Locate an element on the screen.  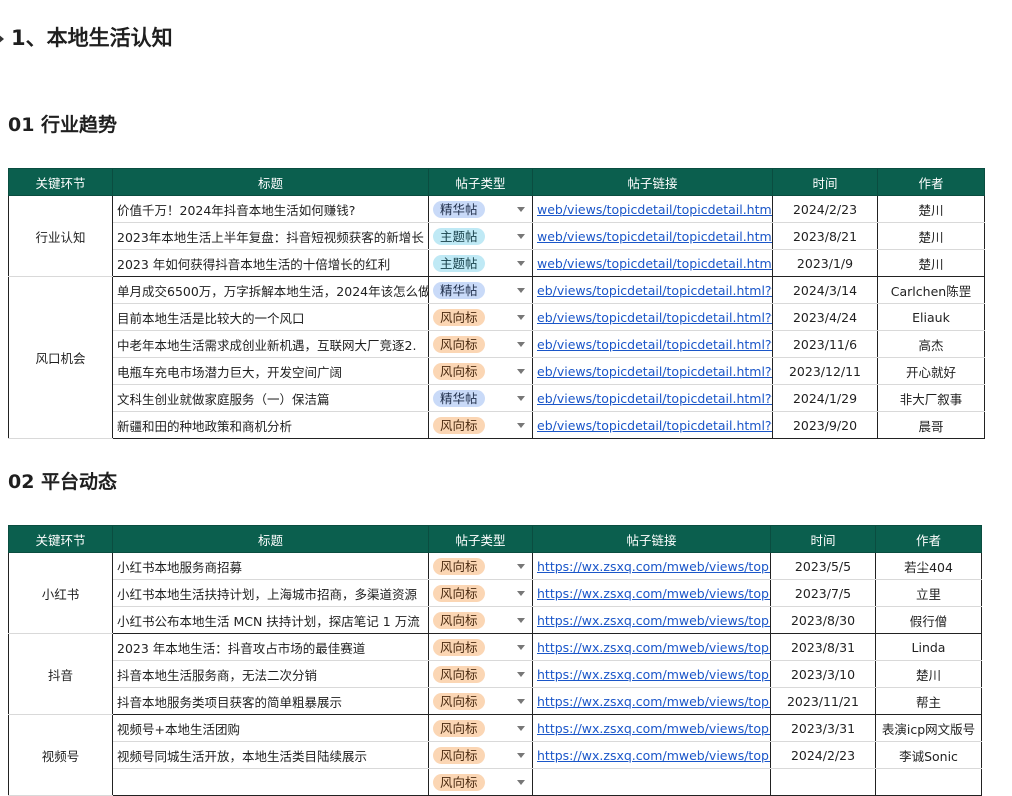
title-cell: 抖音本地生活服务商，无法二次分销 is located at coordinates (270, 674).